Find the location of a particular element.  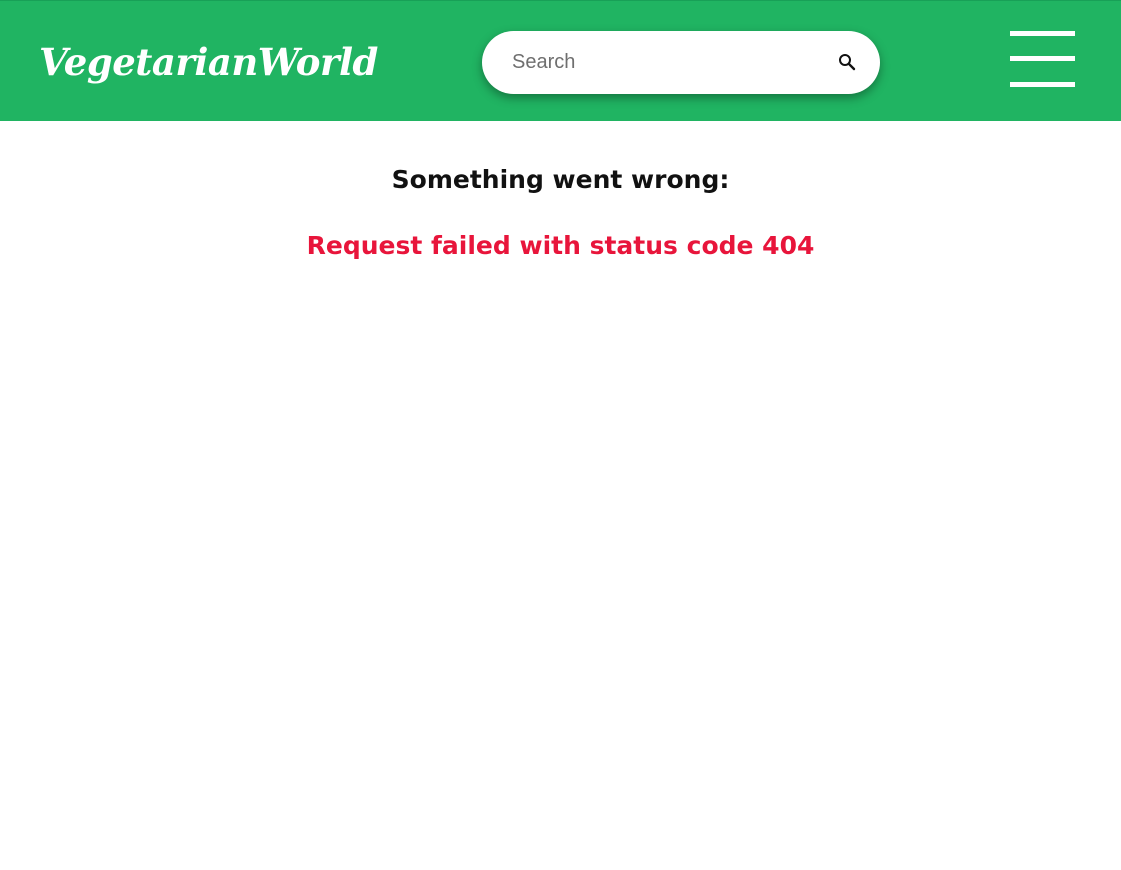

error-message: Request failed with status code 404 is located at coordinates (560, 245).